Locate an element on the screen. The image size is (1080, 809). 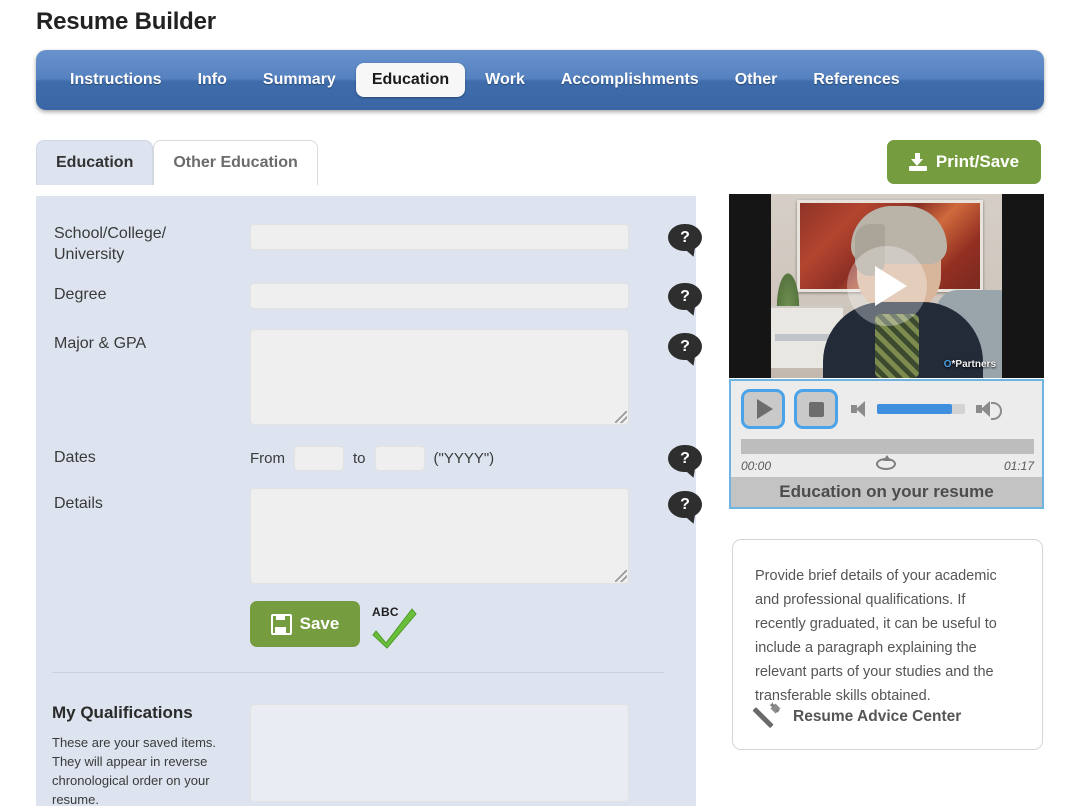
nav-tab-summary: Summary is located at coordinates (299, 80).